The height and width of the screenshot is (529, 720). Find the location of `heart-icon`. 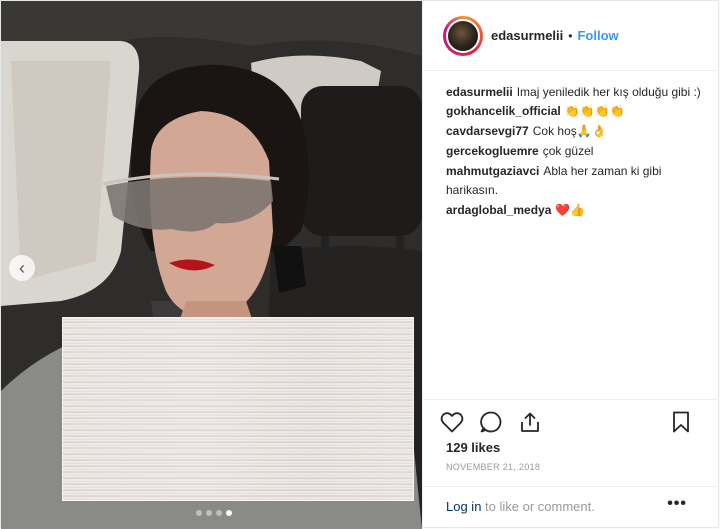

heart-icon is located at coordinates (452, 422).